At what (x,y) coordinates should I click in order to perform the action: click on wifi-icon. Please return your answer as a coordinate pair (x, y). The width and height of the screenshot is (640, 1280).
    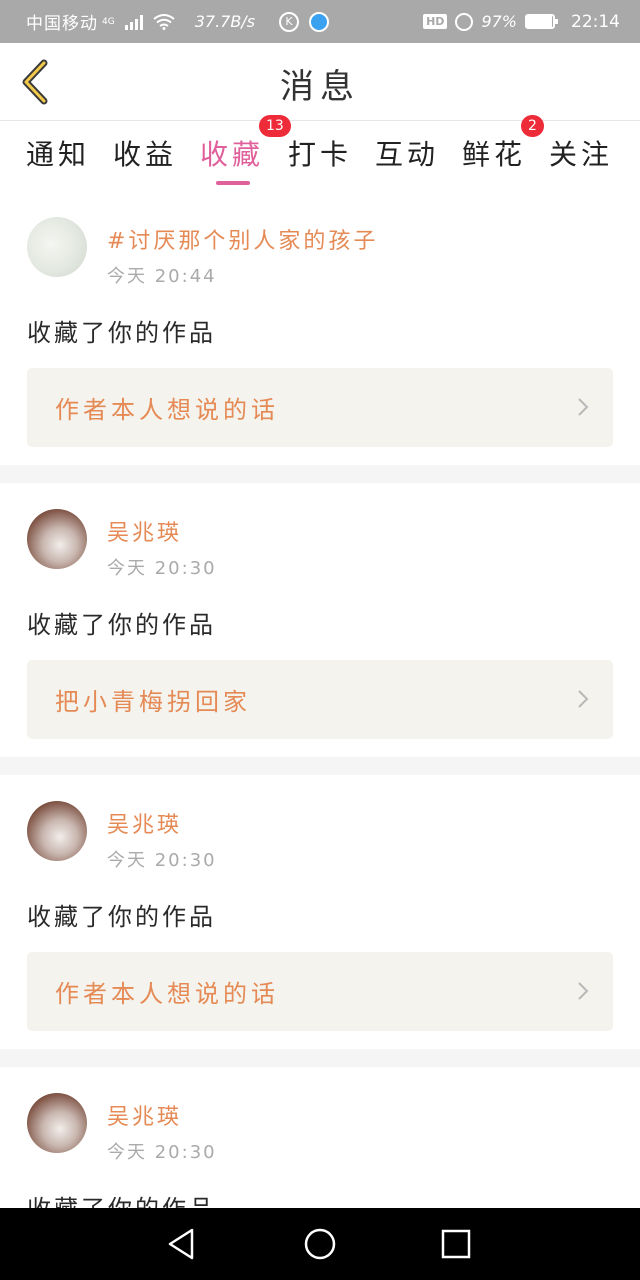
    Looking at the image, I should click on (164, 21).